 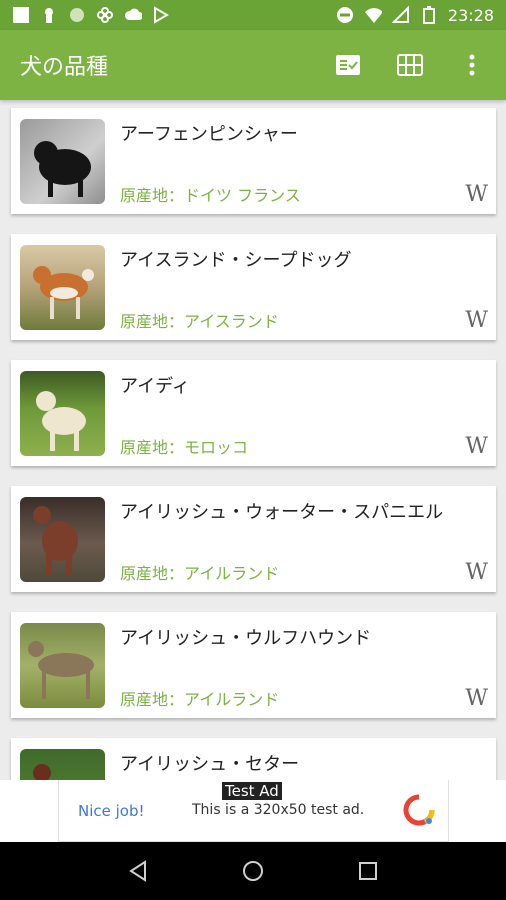 I want to click on more-vert-icon, so click(x=472, y=65).